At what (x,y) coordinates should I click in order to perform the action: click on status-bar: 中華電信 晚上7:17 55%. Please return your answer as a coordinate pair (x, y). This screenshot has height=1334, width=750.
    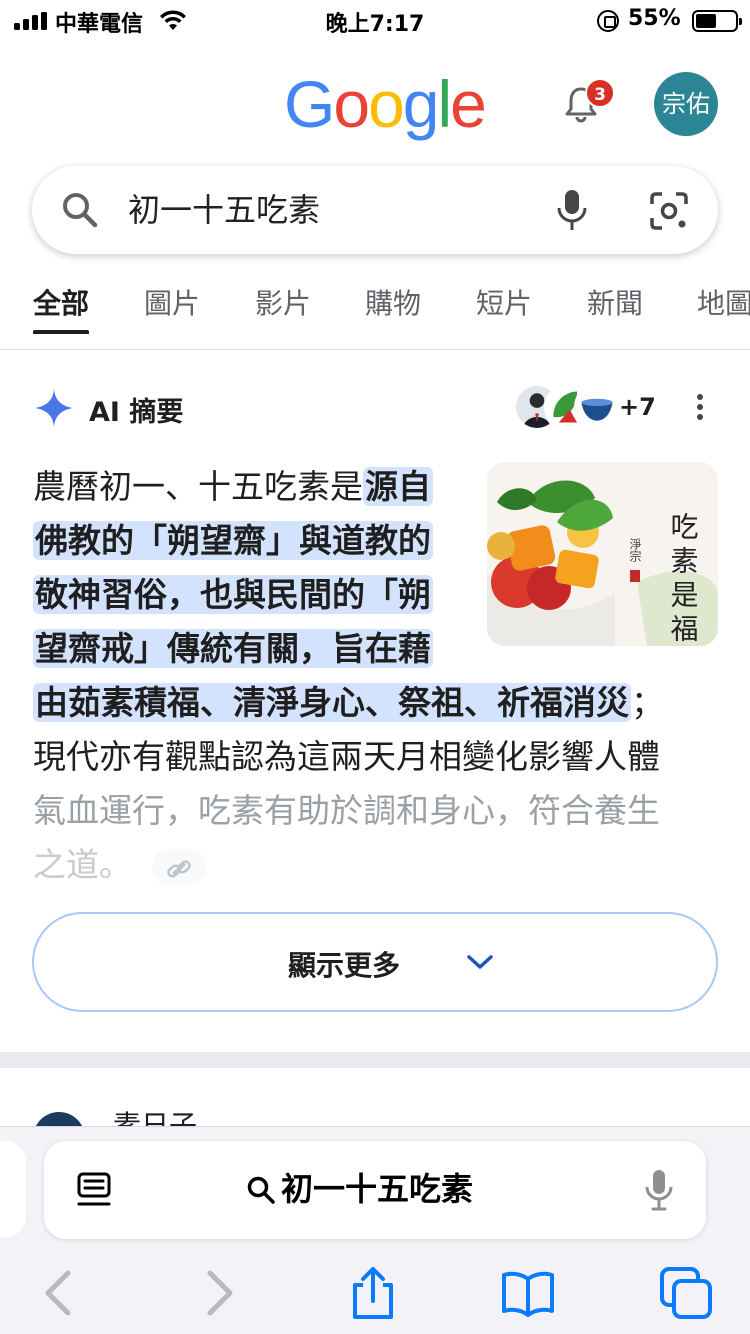
    Looking at the image, I should click on (375, 20).